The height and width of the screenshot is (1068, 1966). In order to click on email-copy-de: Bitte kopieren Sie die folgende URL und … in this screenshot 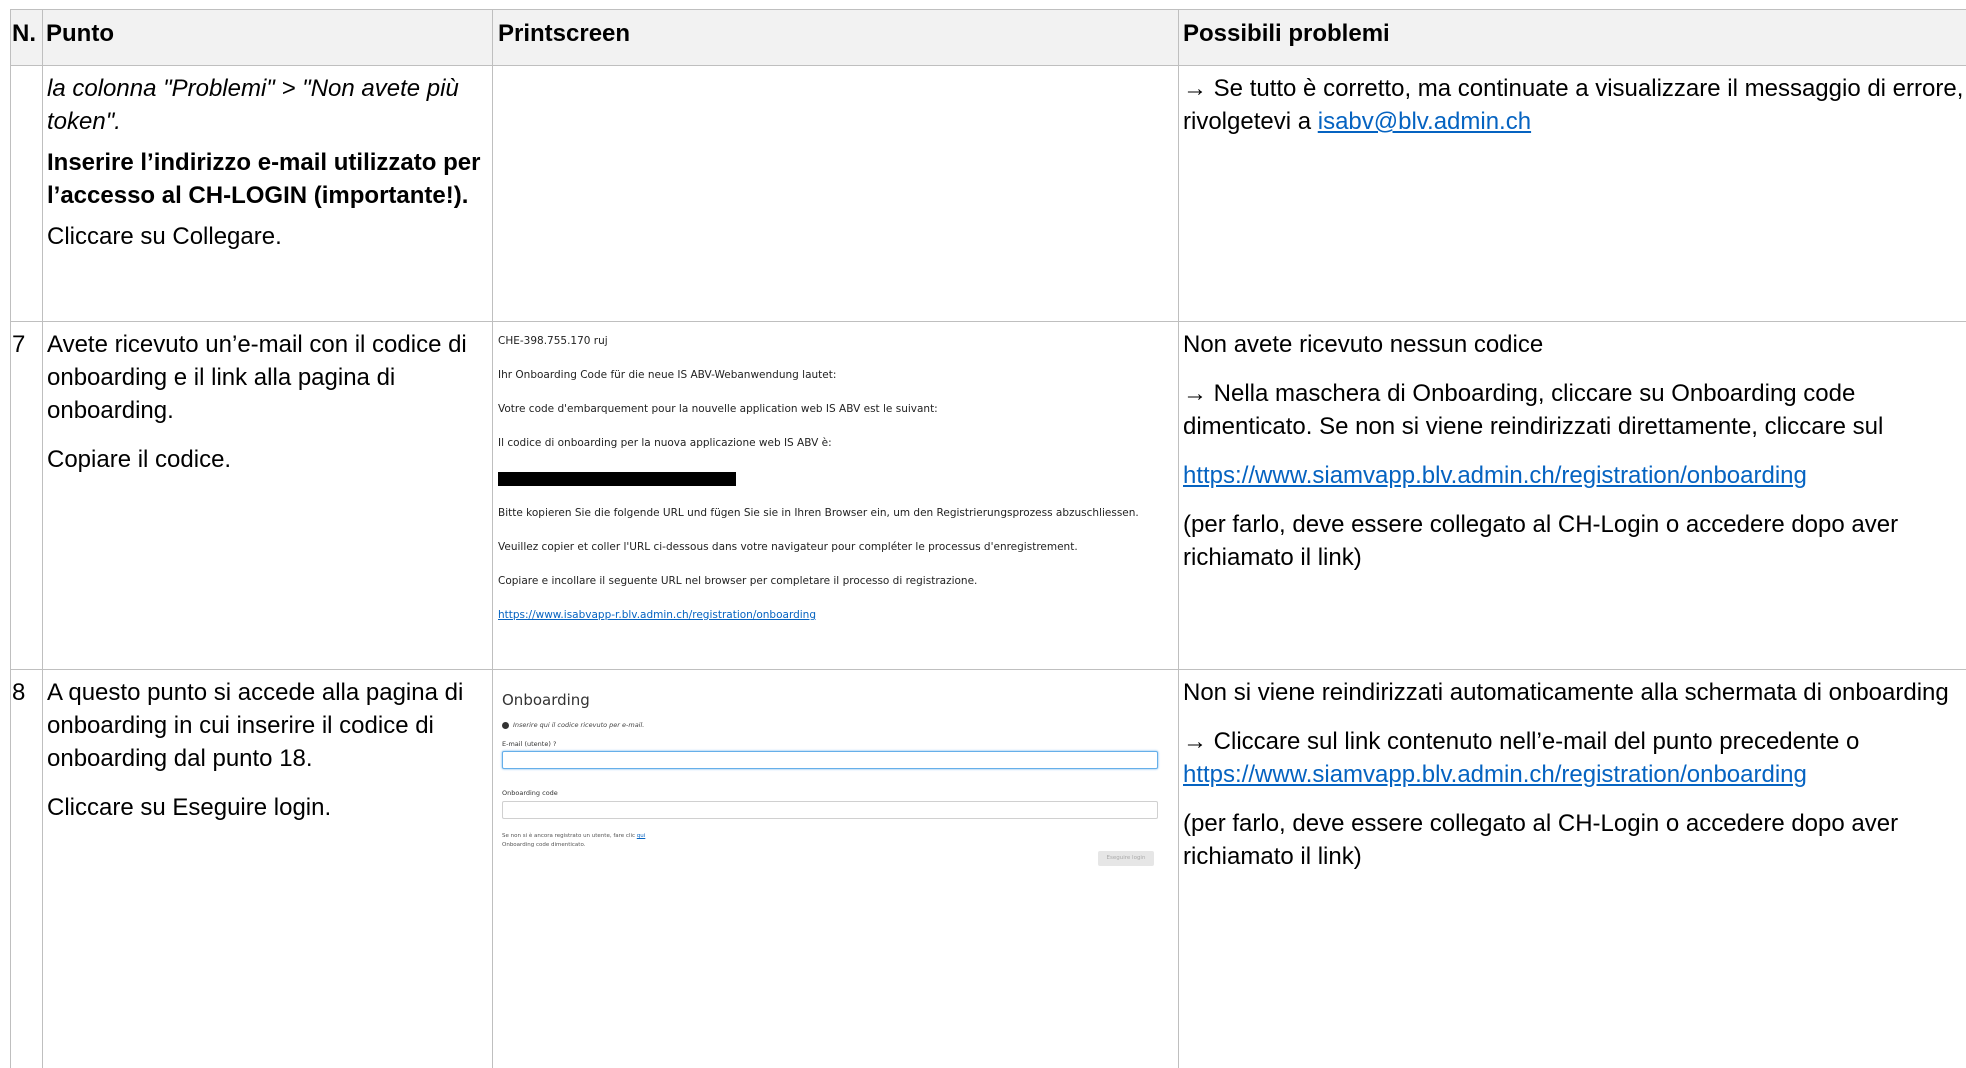, I will do `click(818, 513)`.